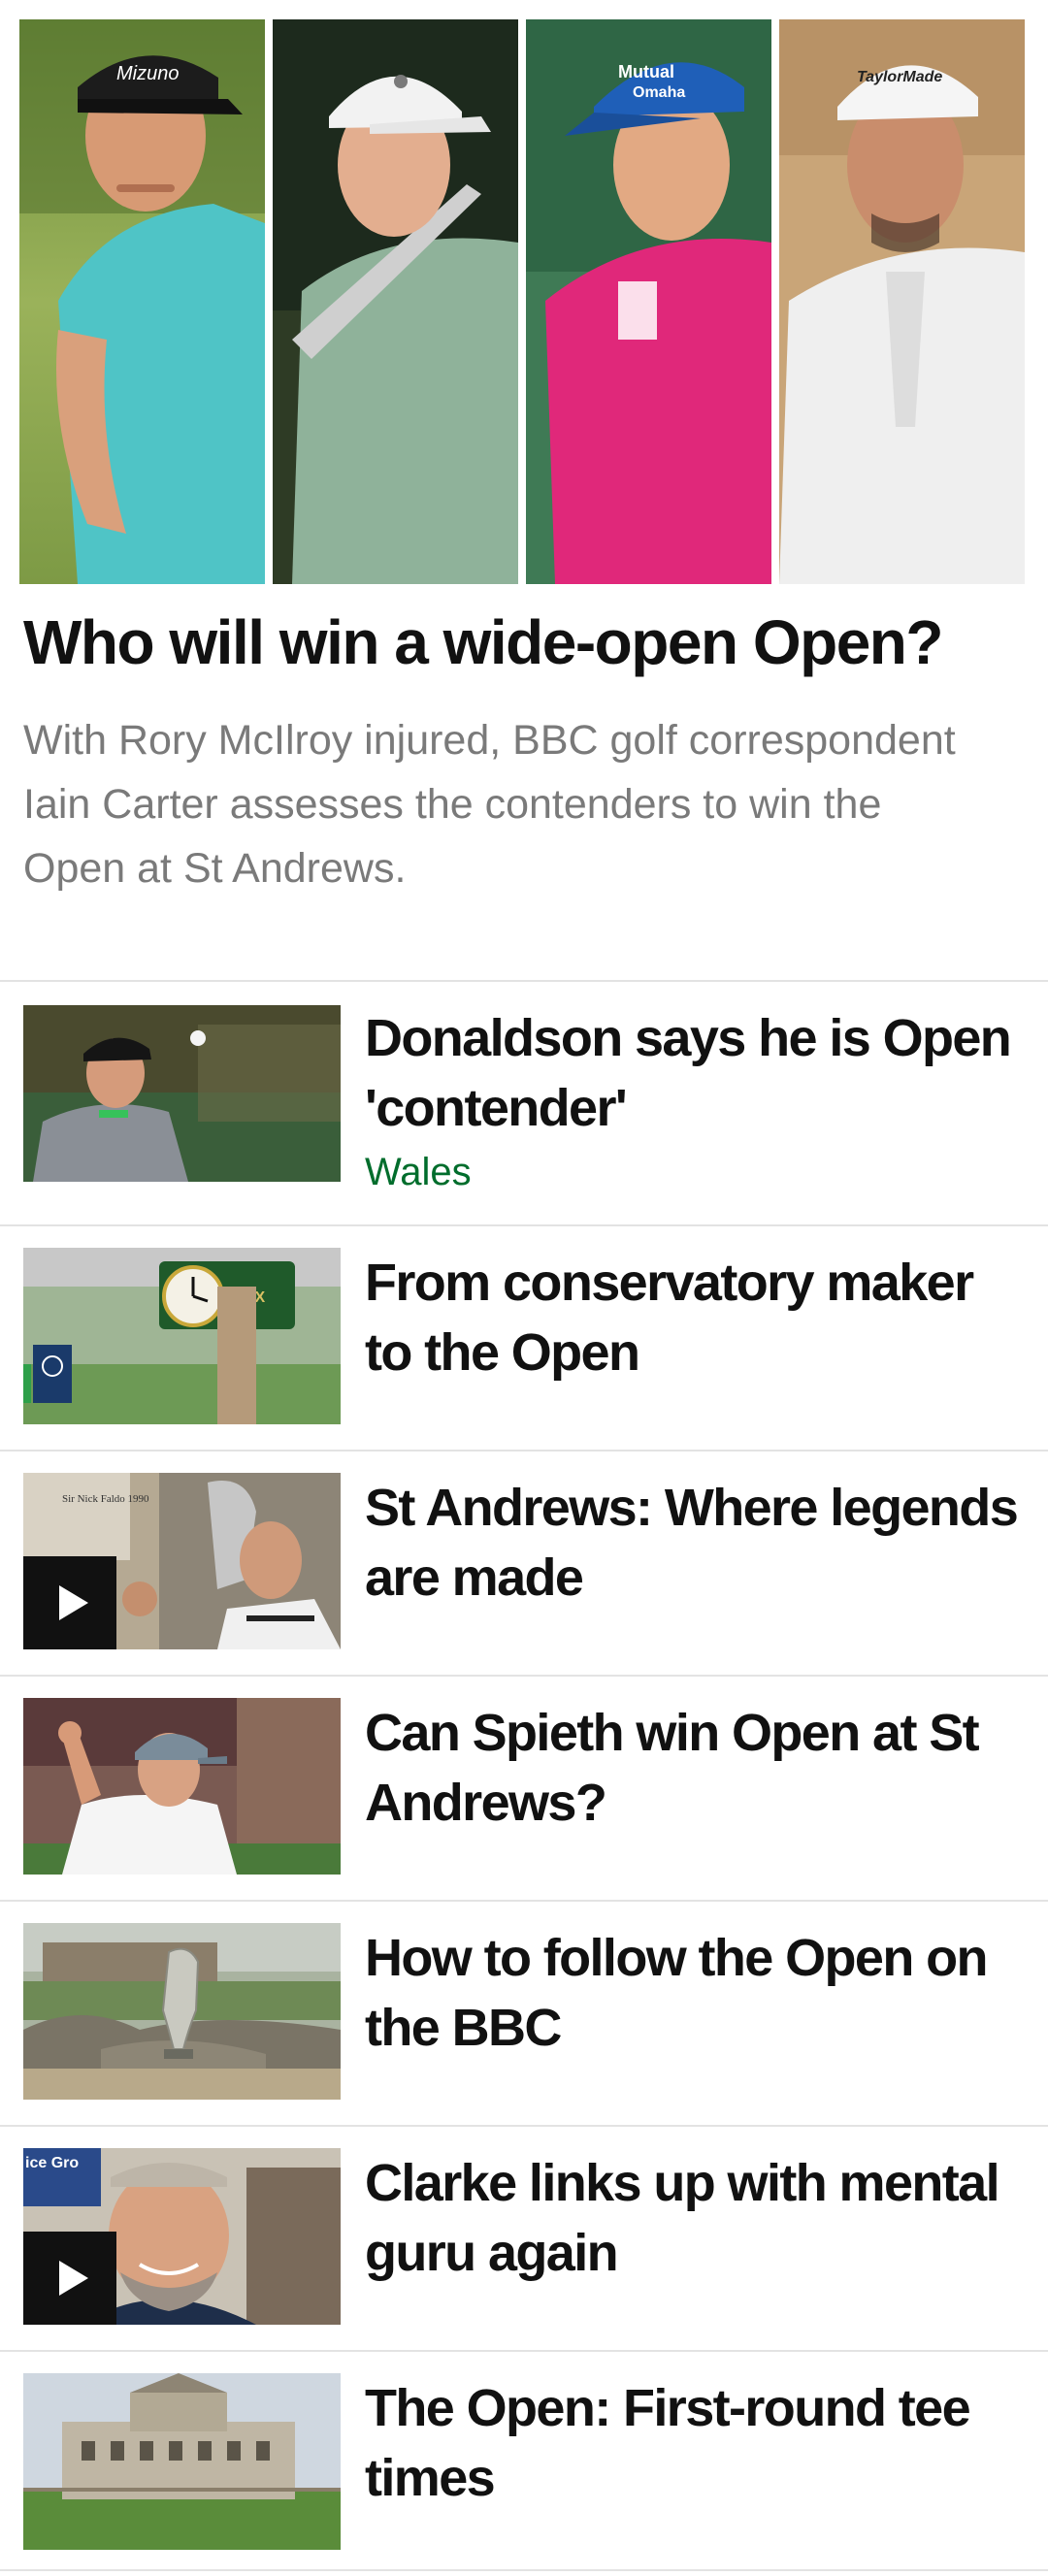 This screenshot has height=2576, width=1048. Describe the element at coordinates (646, 72) in the screenshot. I see `cap-logo-text: Mutual` at that location.